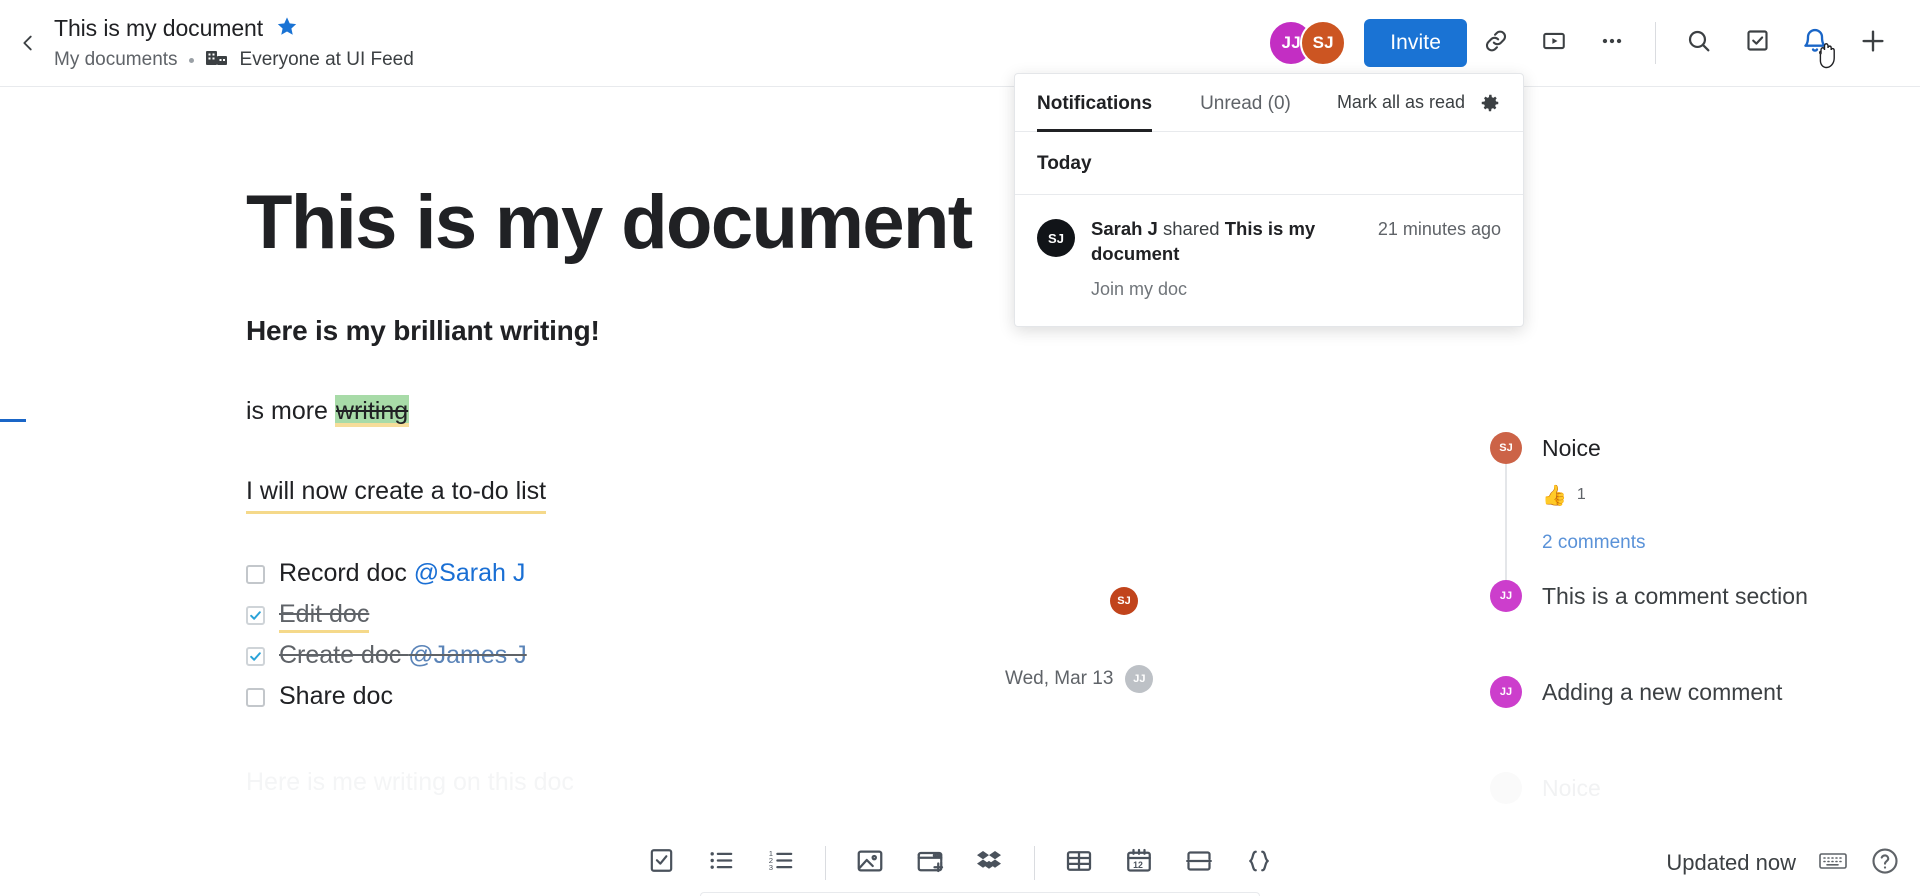  I want to click on editor-toolbar: 1 2 3 12 Updated now, so click(960, 863).